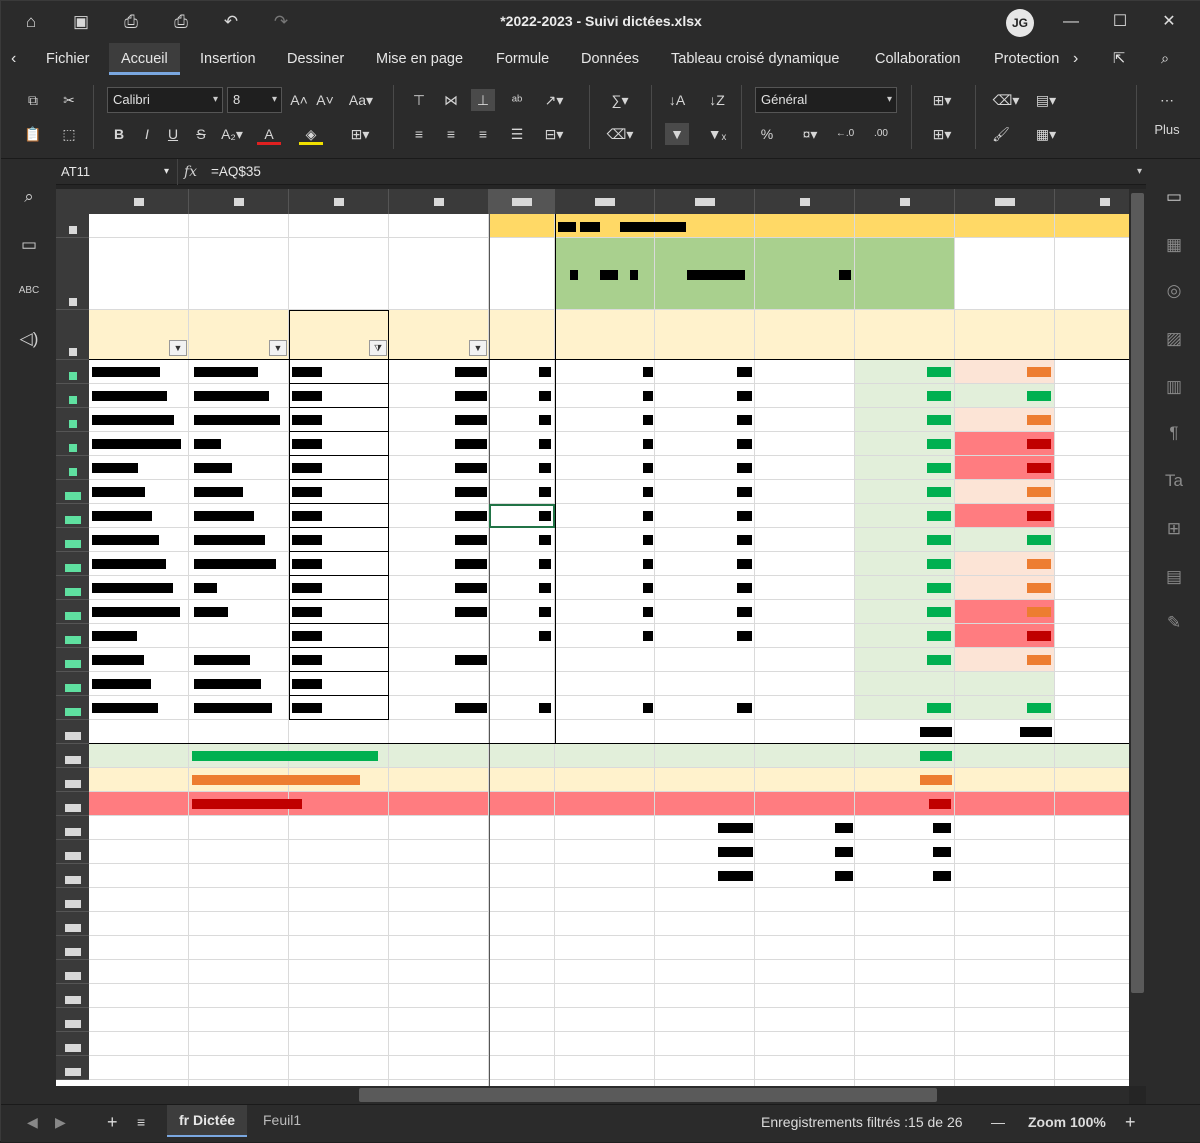  I want to click on align-top-icon: ⊤, so click(419, 100).